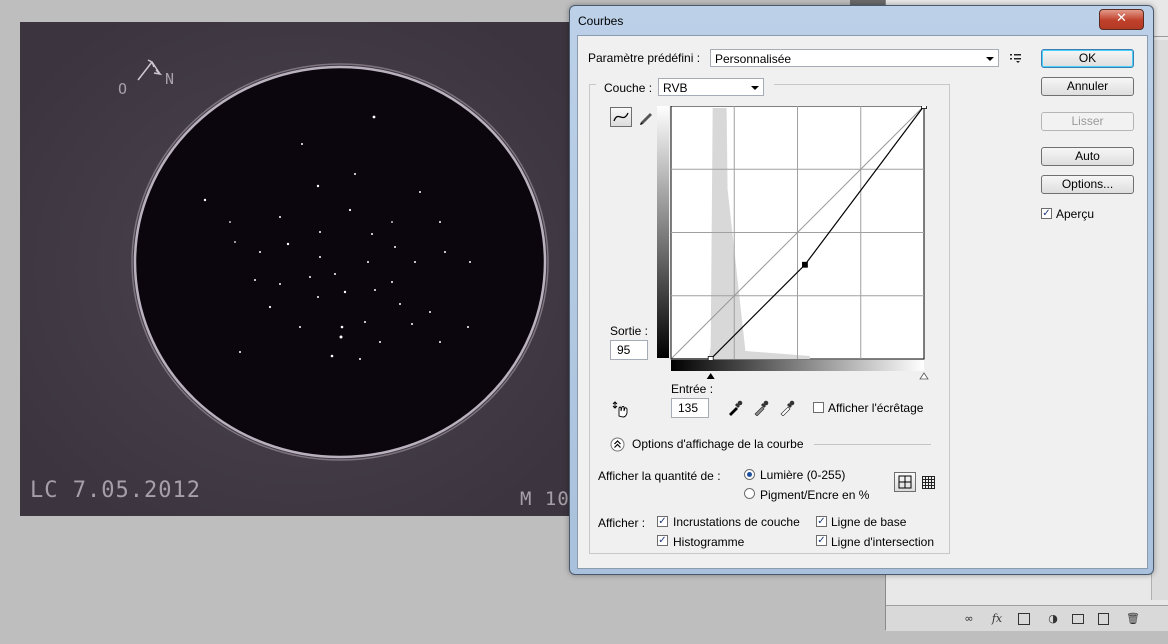  I want to click on channel-select: RVB, so click(711, 87).